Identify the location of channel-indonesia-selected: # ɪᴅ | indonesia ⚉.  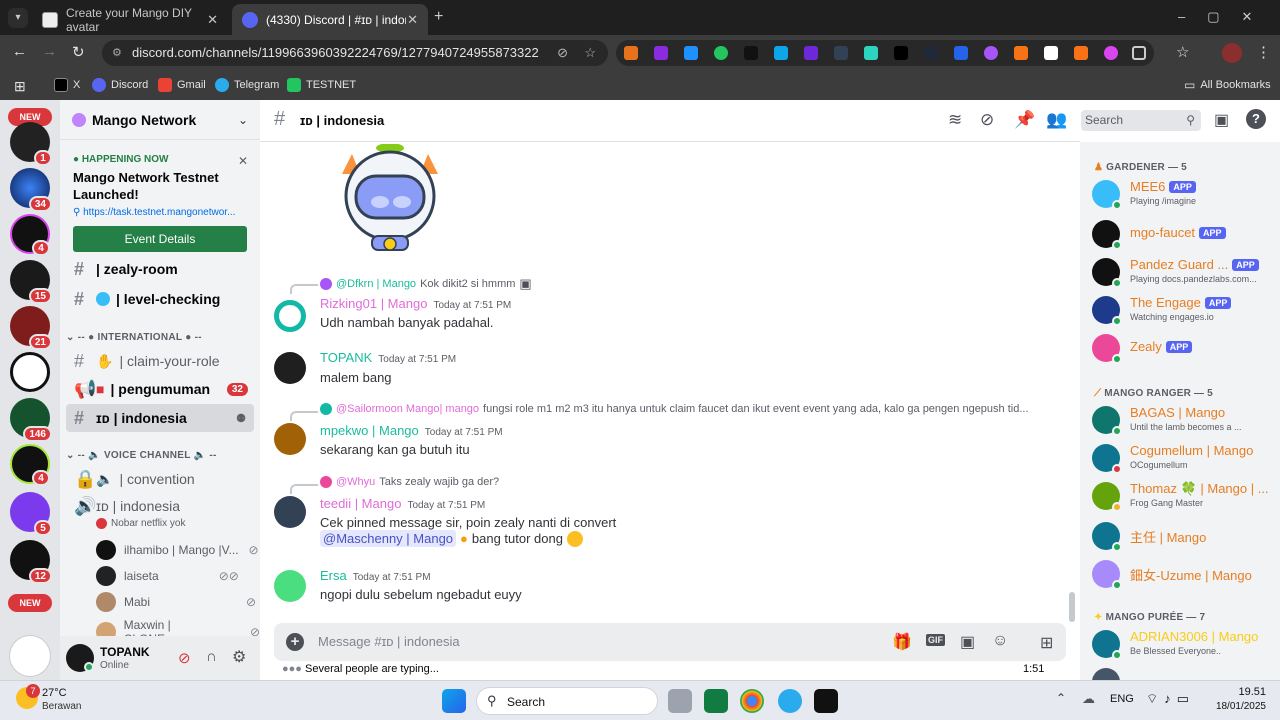
(160, 418).